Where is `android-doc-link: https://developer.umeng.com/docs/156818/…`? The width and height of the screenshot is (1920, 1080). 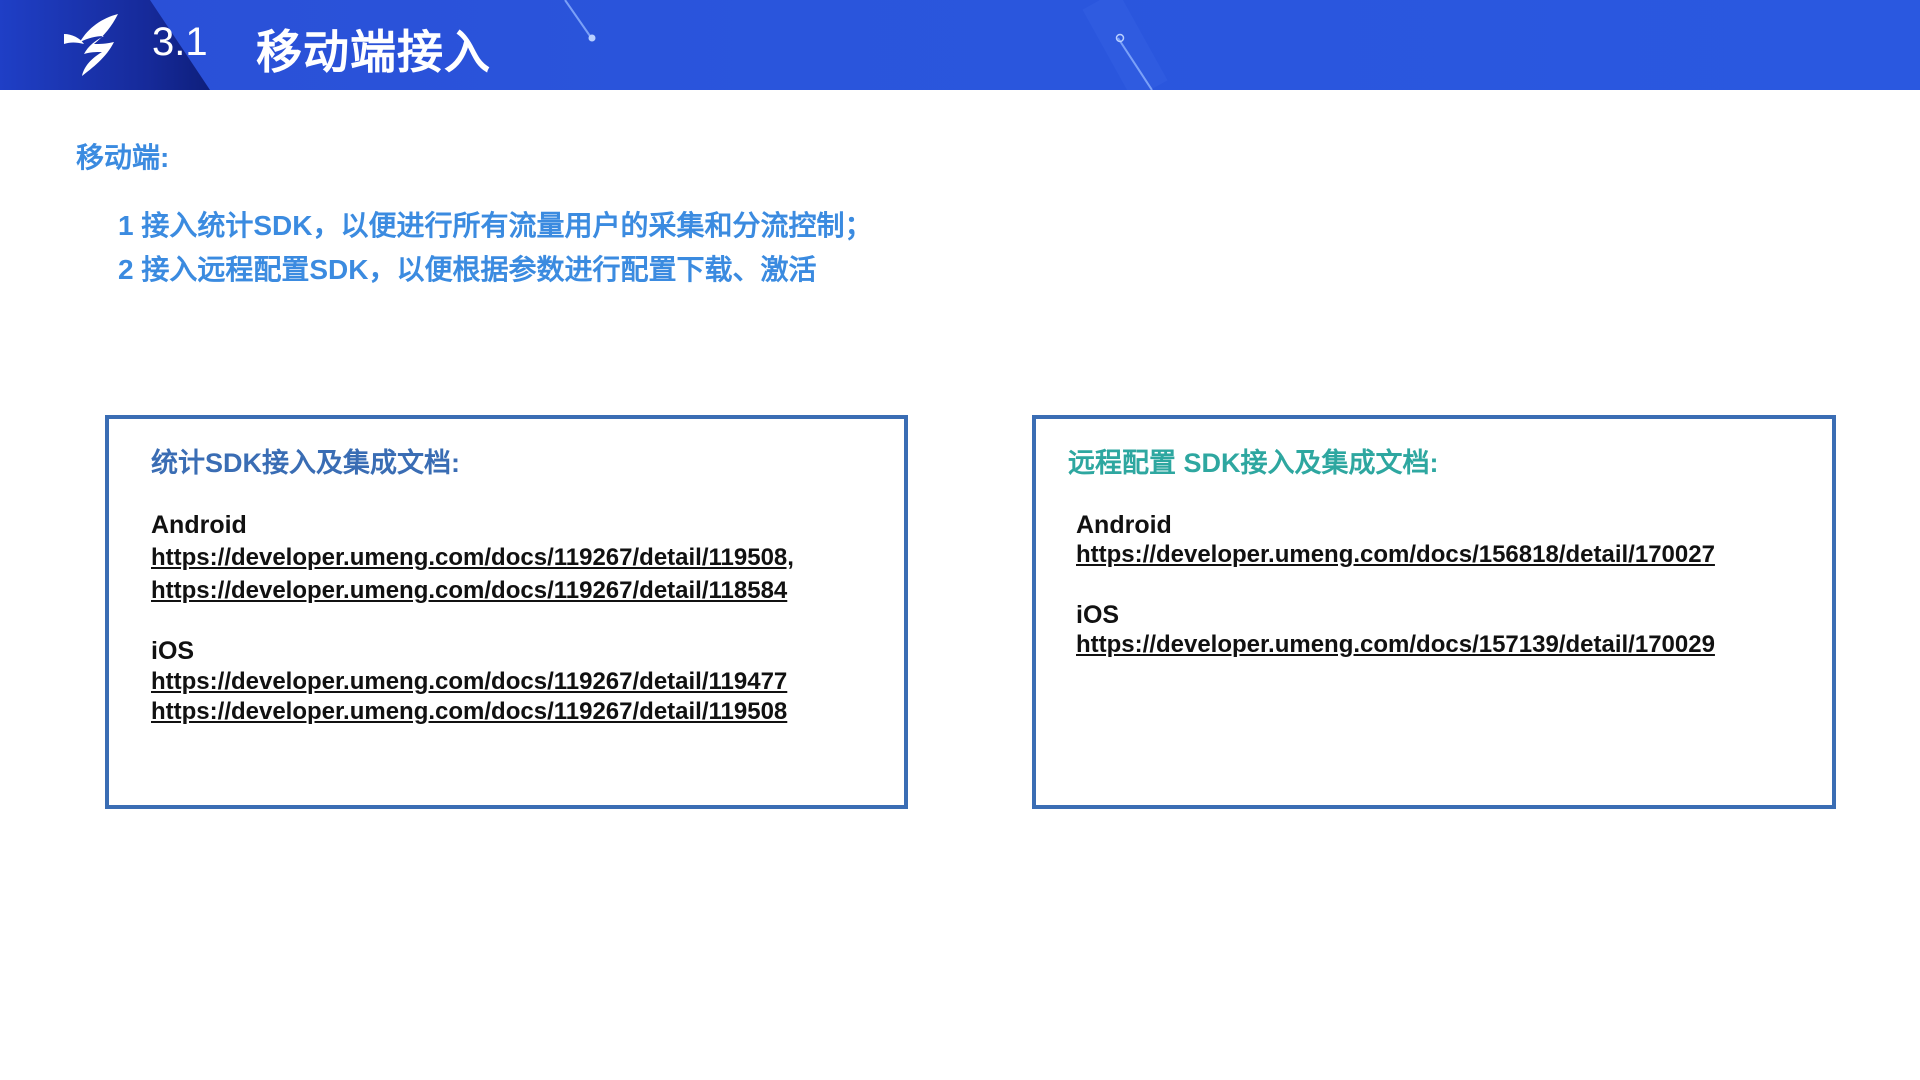 android-doc-link: https://developer.umeng.com/docs/156818/… is located at coordinates (1395, 555).